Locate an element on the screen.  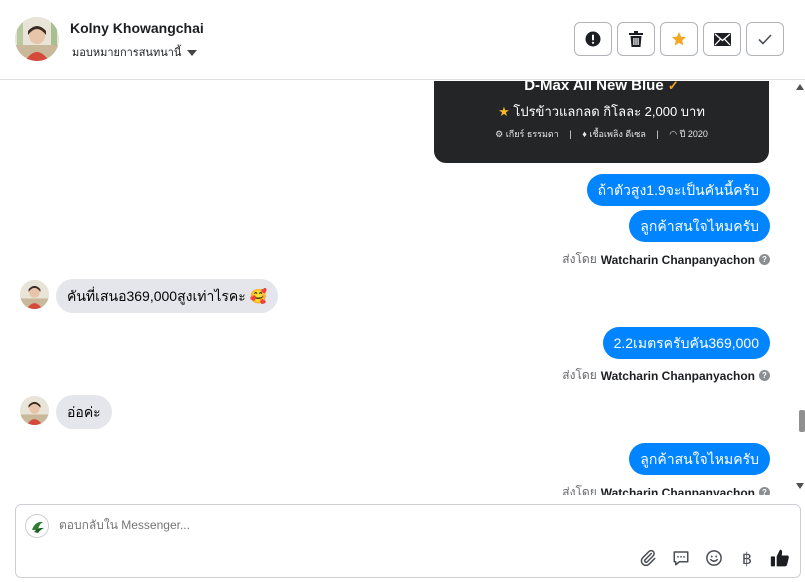
gauge-icon: ◠ is located at coordinates (673, 134).